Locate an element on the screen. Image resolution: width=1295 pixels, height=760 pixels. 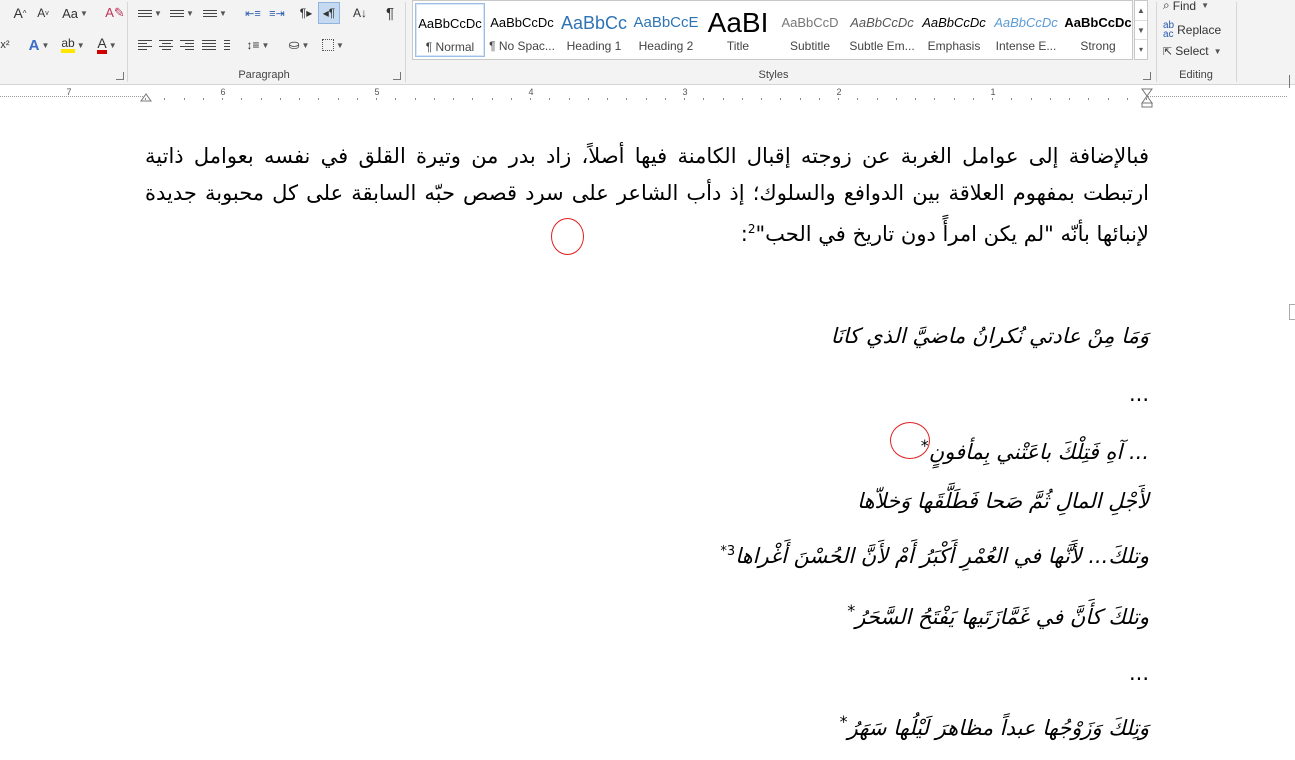
rtl-direction-button: ◂¶ is located at coordinates (329, 13).